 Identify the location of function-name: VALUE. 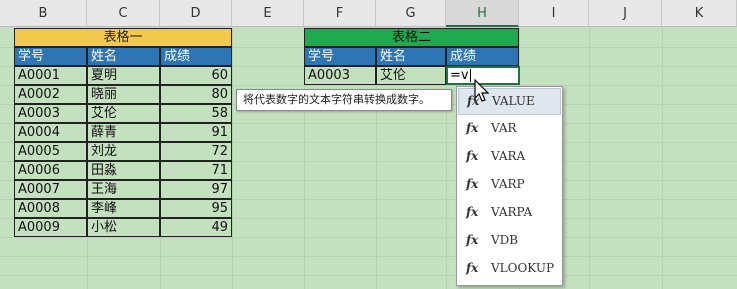
(513, 101).